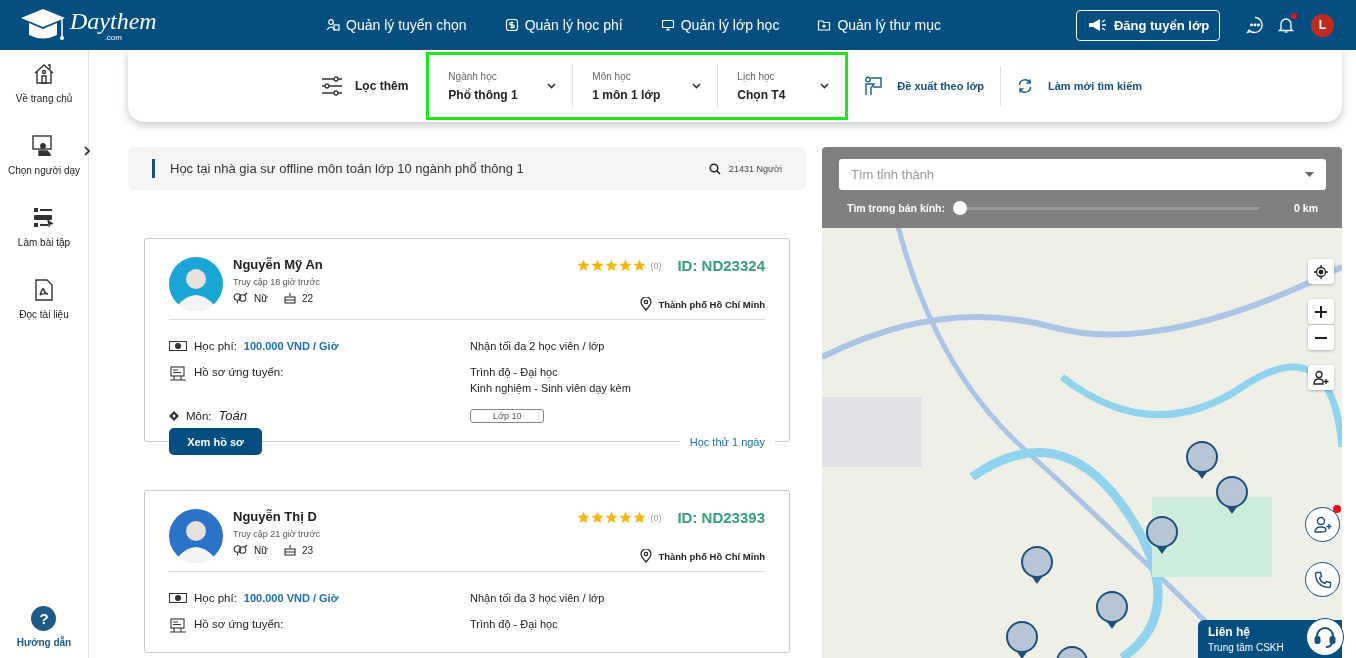 The width and height of the screenshot is (1356, 658). I want to click on home-icon, so click(44, 74).